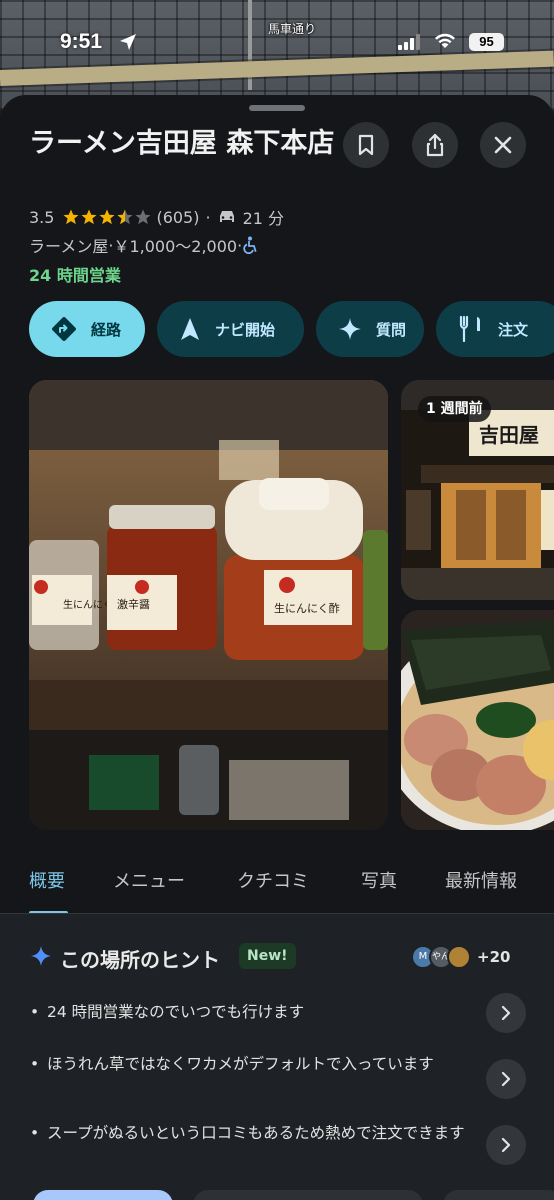 The image size is (554, 1200). I want to click on status-bar: 9:51 95, so click(277, 40).